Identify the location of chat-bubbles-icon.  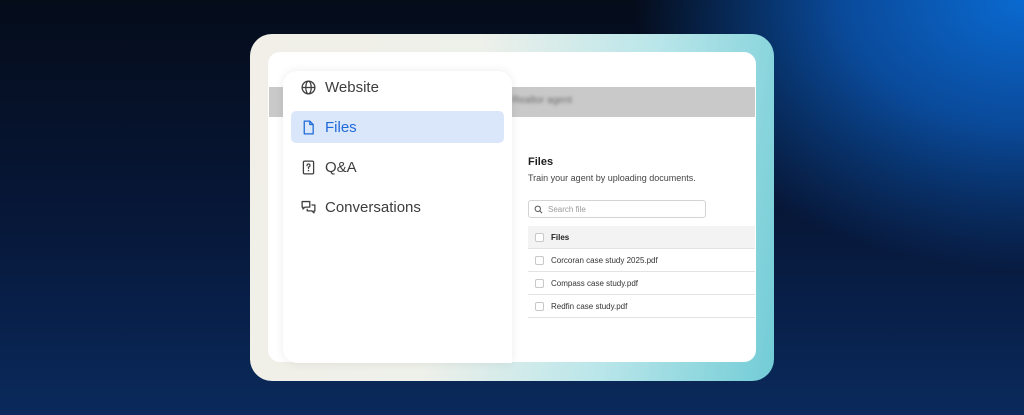
(308, 206).